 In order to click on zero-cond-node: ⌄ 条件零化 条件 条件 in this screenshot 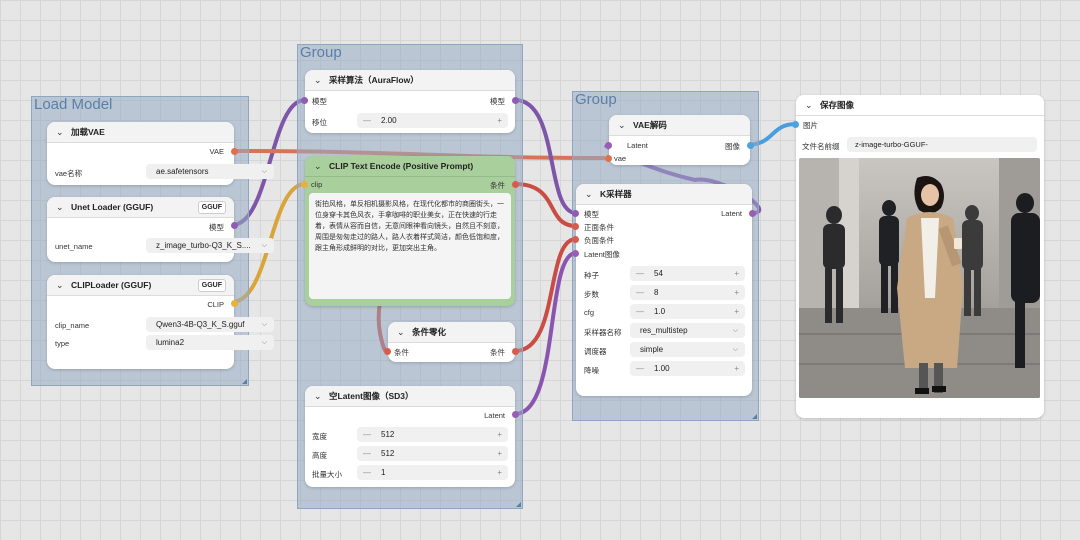, I will do `click(451, 342)`.